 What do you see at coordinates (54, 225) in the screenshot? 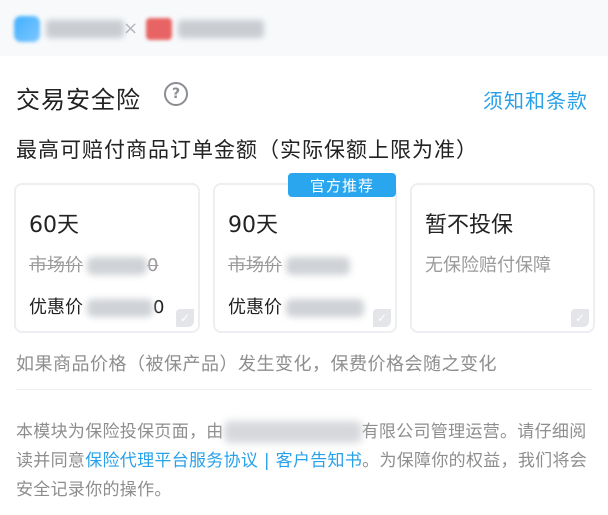
I see `option-name: 60天` at bounding box center [54, 225].